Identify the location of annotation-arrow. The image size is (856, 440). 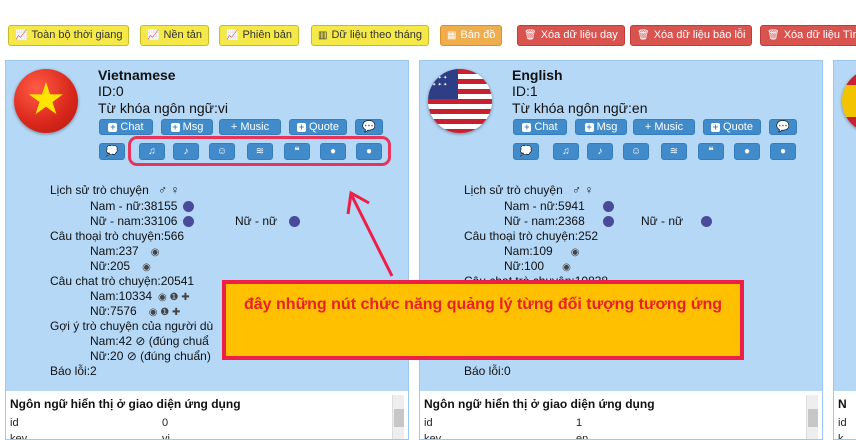
(370, 233).